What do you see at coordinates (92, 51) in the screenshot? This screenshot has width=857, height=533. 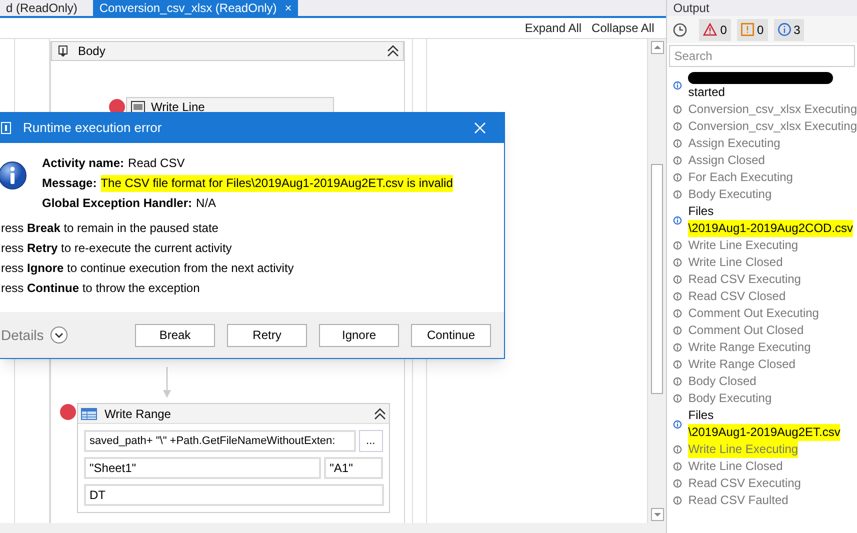 I see `activity-title: Body` at bounding box center [92, 51].